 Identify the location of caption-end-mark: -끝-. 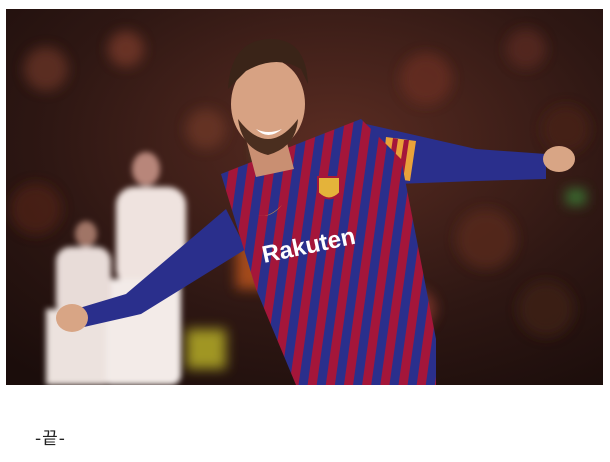
(50, 439).